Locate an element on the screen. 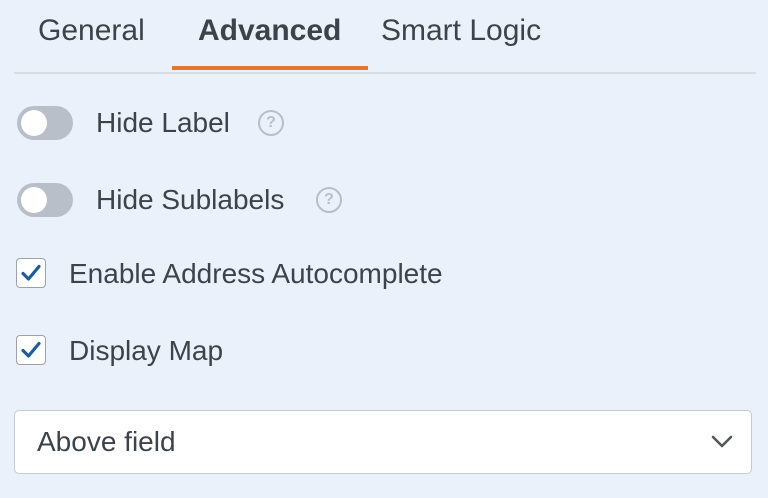 The image size is (768, 498). address-autocomplete-checkbox is located at coordinates (31, 273).